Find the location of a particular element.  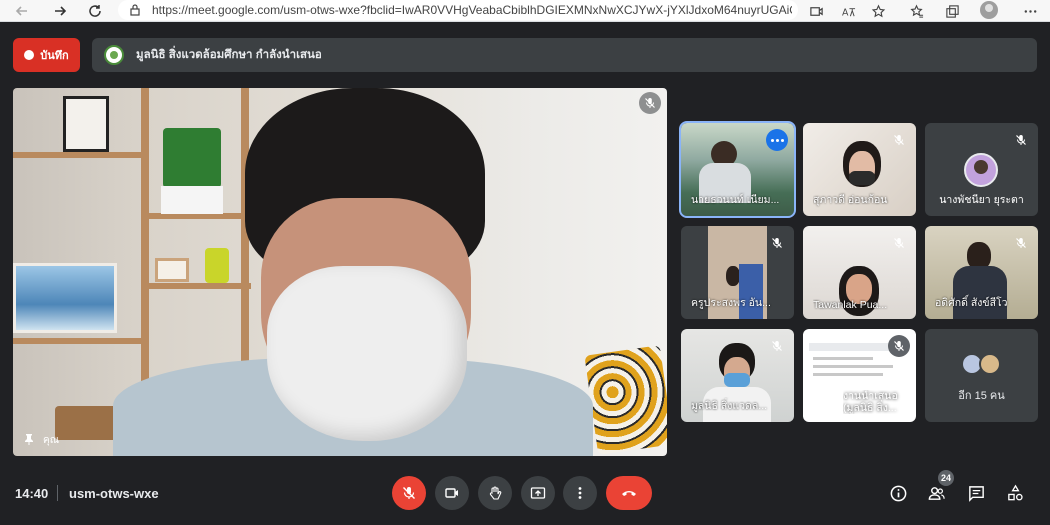

participant-name: สุภาวดี อ่อนก้อน is located at coordinates (850, 200).